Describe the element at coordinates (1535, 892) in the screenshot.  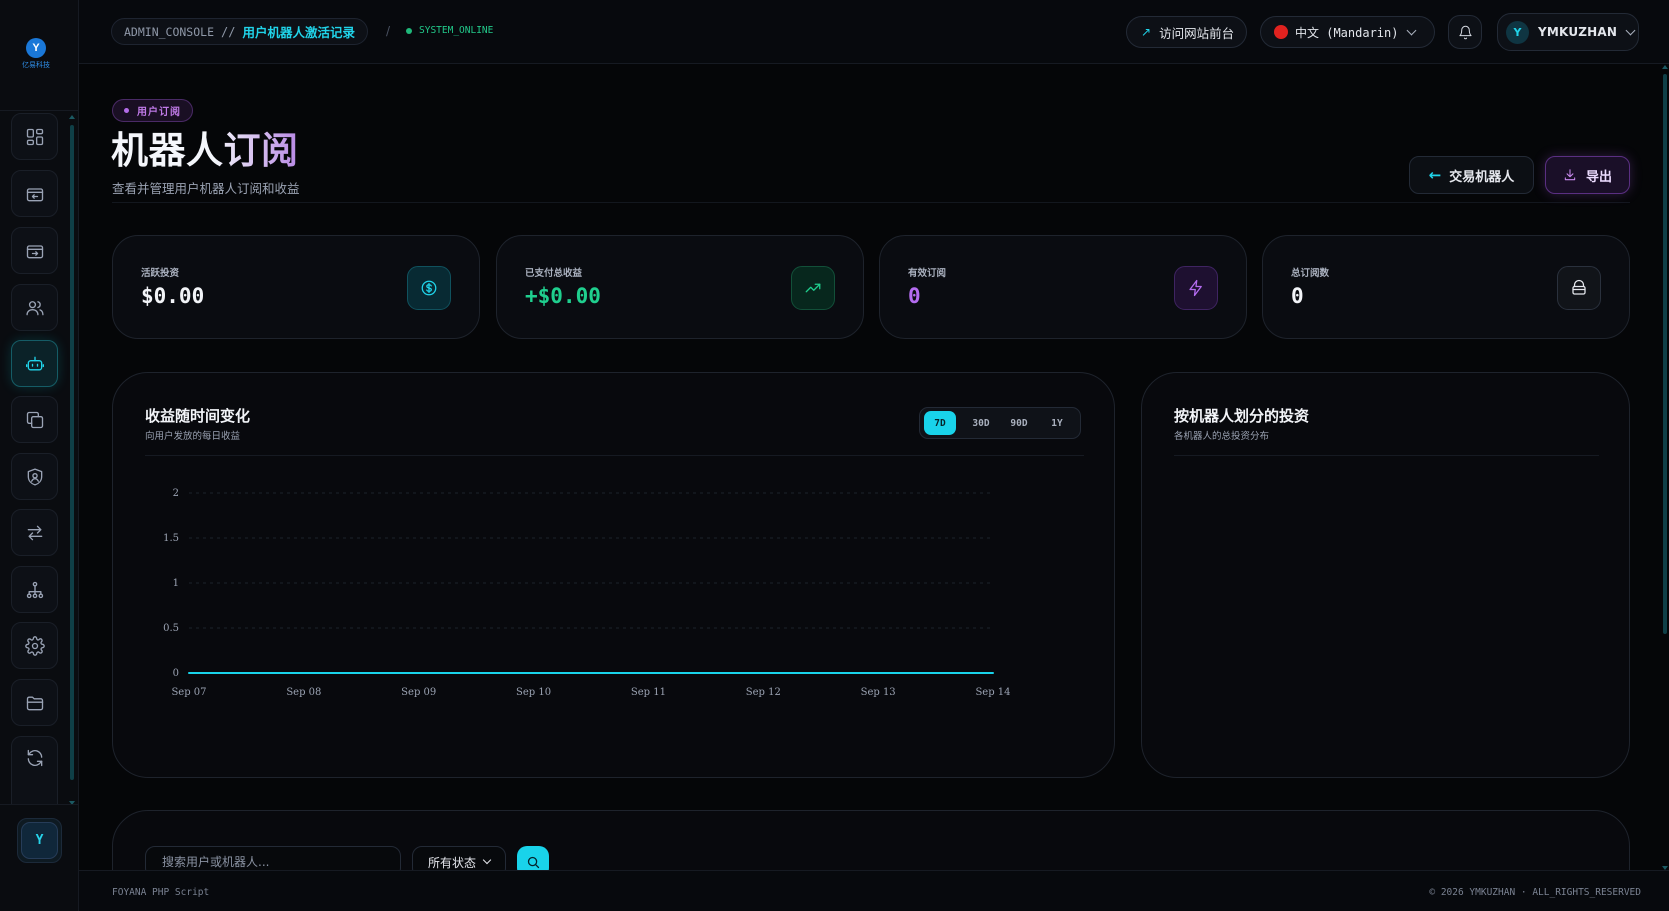
I see `footer-copyright: © 2026 YMKUZHAN · ALL_RIGHTS_RESERVED` at that location.